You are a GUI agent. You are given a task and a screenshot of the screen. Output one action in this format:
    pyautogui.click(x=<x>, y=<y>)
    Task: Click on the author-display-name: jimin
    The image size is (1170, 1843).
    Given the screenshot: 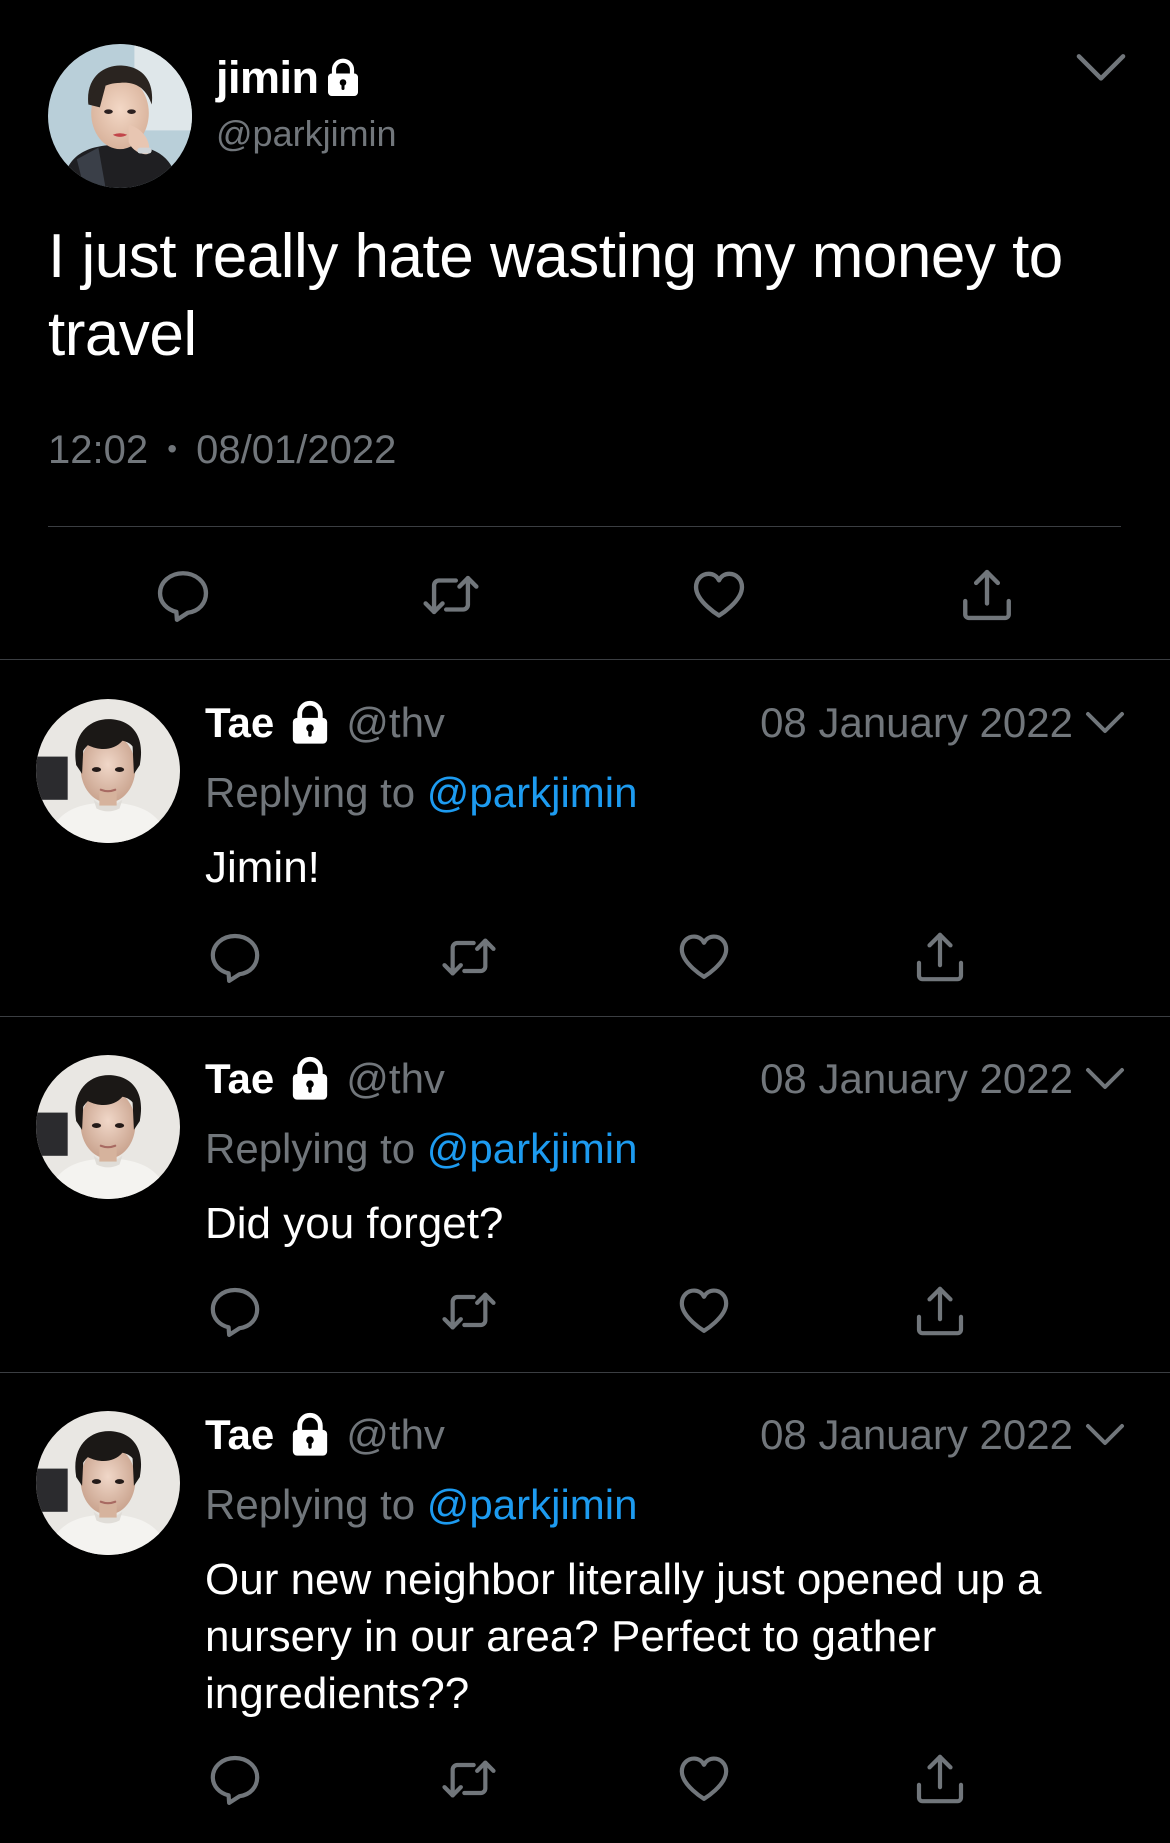 What is the action you would take?
    pyautogui.click(x=267, y=78)
    